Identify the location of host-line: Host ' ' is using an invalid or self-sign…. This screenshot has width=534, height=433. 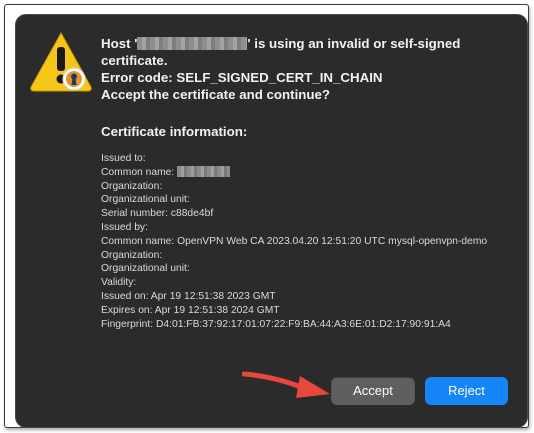
(281, 43).